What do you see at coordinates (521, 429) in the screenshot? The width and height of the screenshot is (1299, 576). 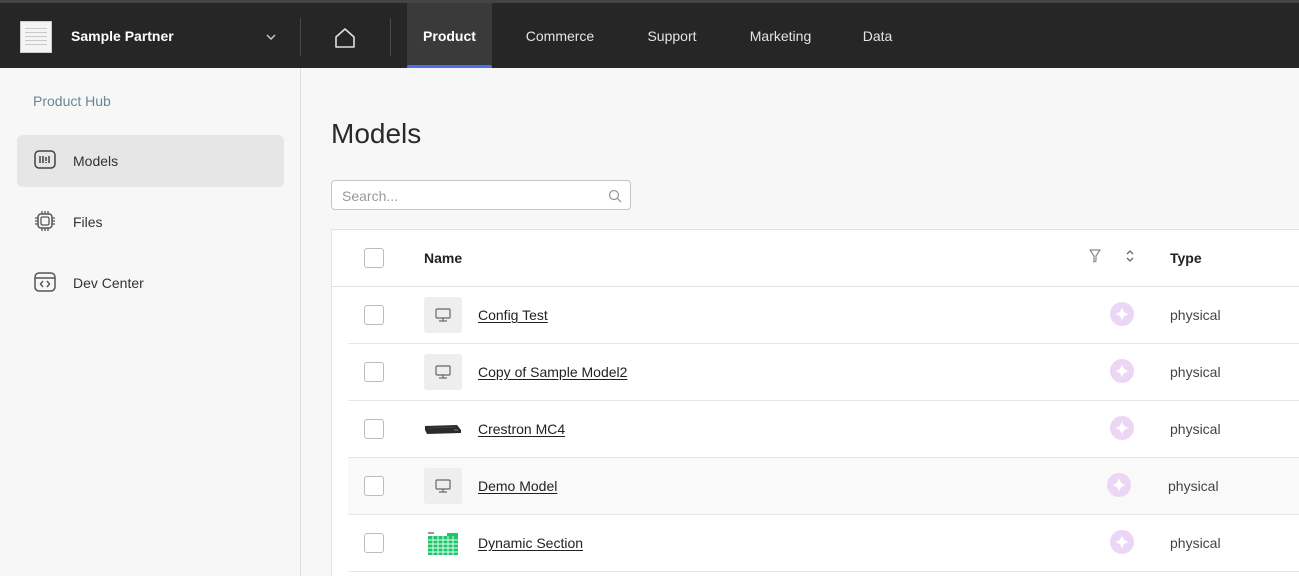 I see `model-name-link: Crestron MC4` at bounding box center [521, 429].